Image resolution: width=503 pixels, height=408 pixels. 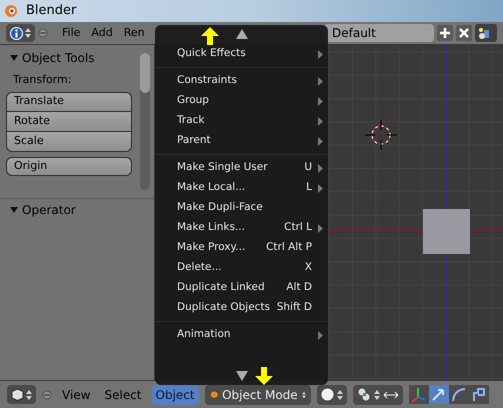 What do you see at coordinates (486, 33) in the screenshot?
I see `scene-icon` at bounding box center [486, 33].